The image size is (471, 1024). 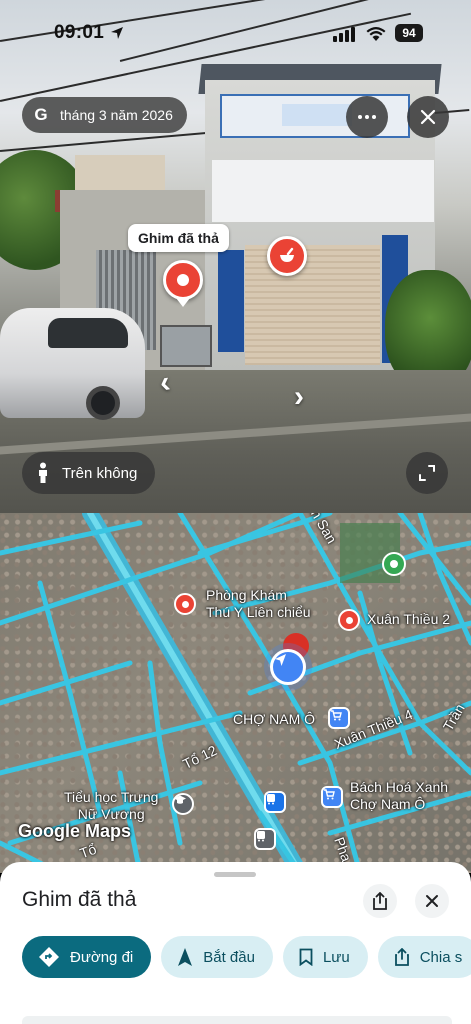 I want to click on nav-arrow-right: ›, so click(x=299, y=397).